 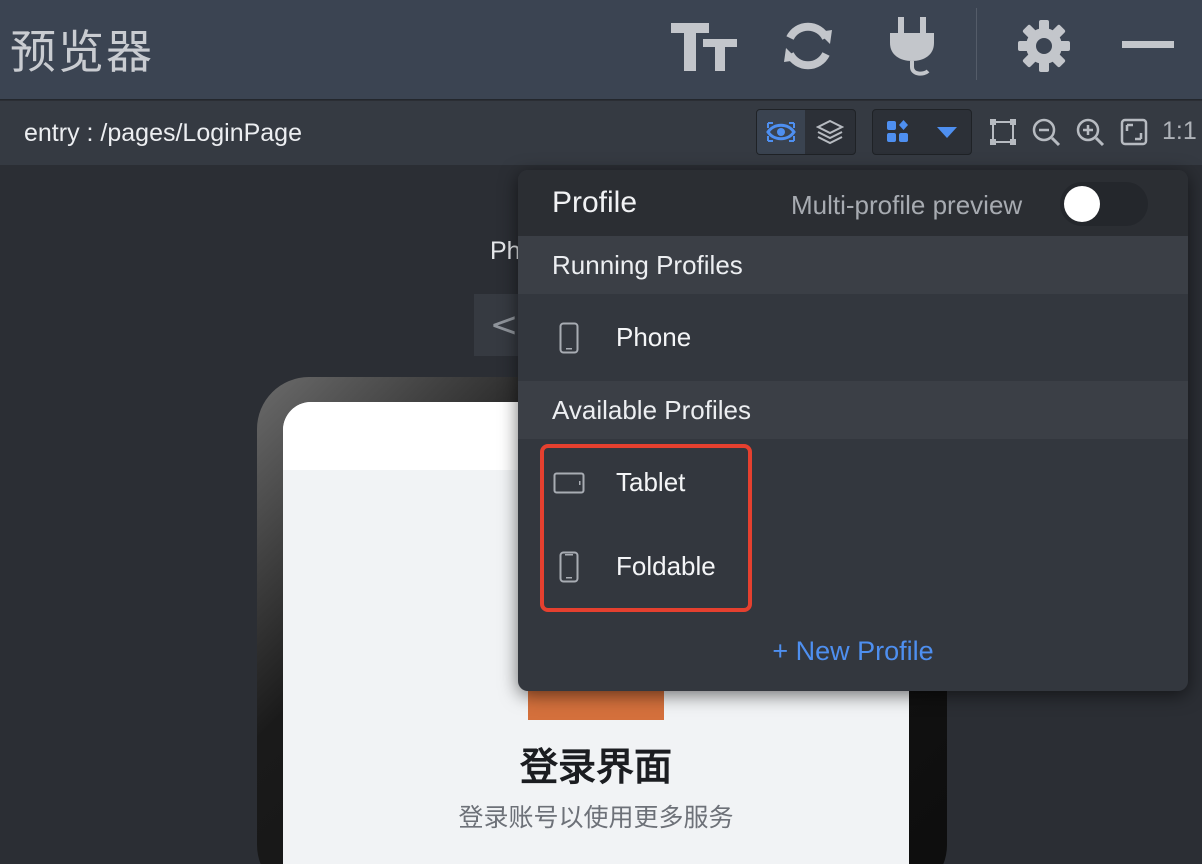 I want to click on popup-title: Profile, so click(x=595, y=202).